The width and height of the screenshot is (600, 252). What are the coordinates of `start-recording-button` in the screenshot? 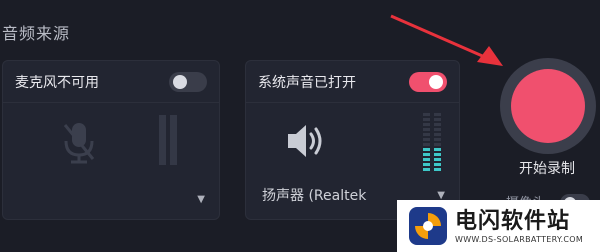 It's located at (548, 106).